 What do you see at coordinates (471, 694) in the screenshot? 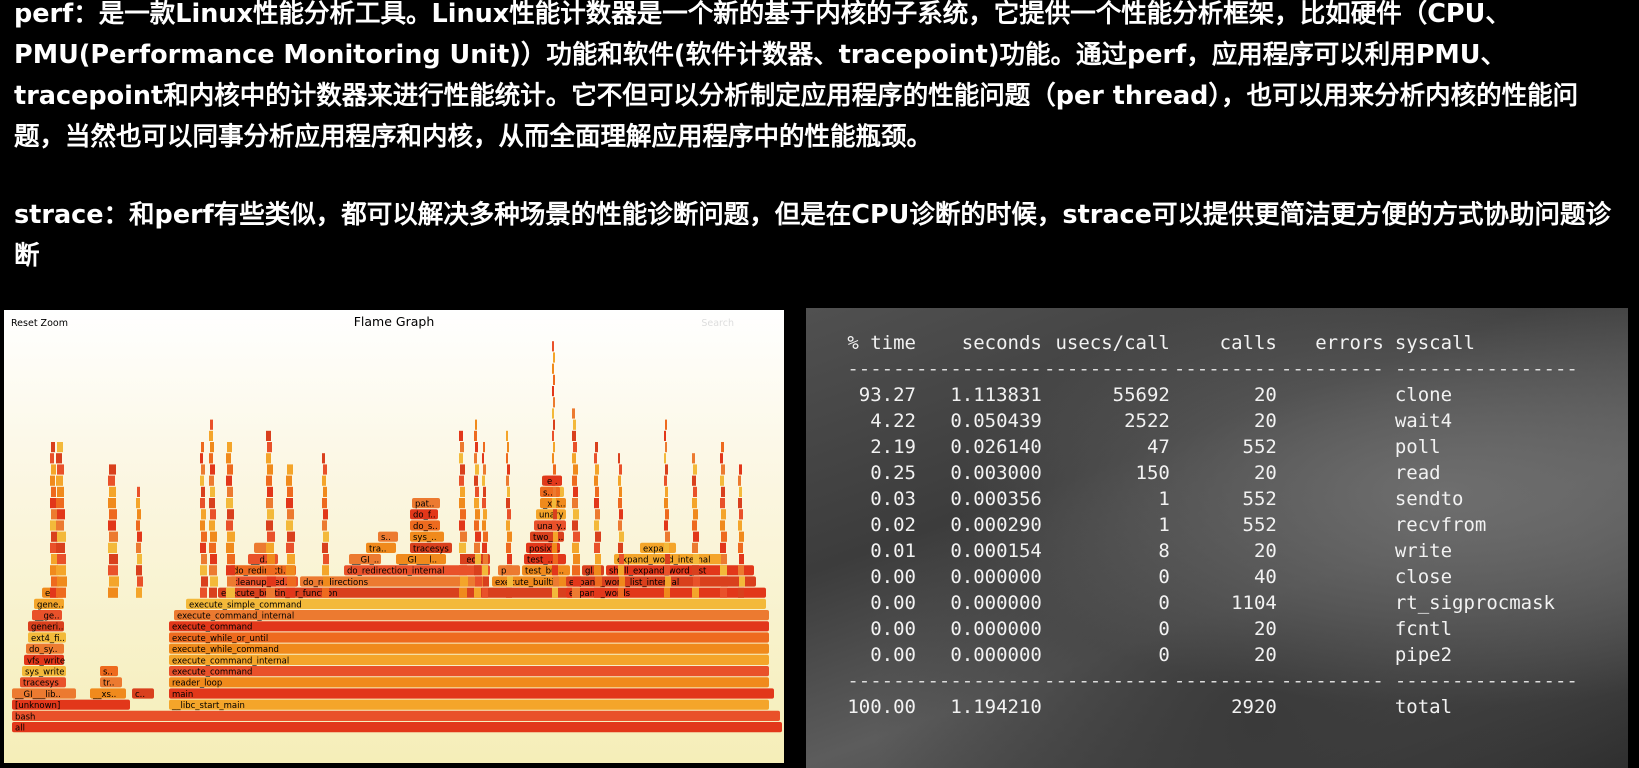
I see `flame-frame: main` at bounding box center [471, 694].